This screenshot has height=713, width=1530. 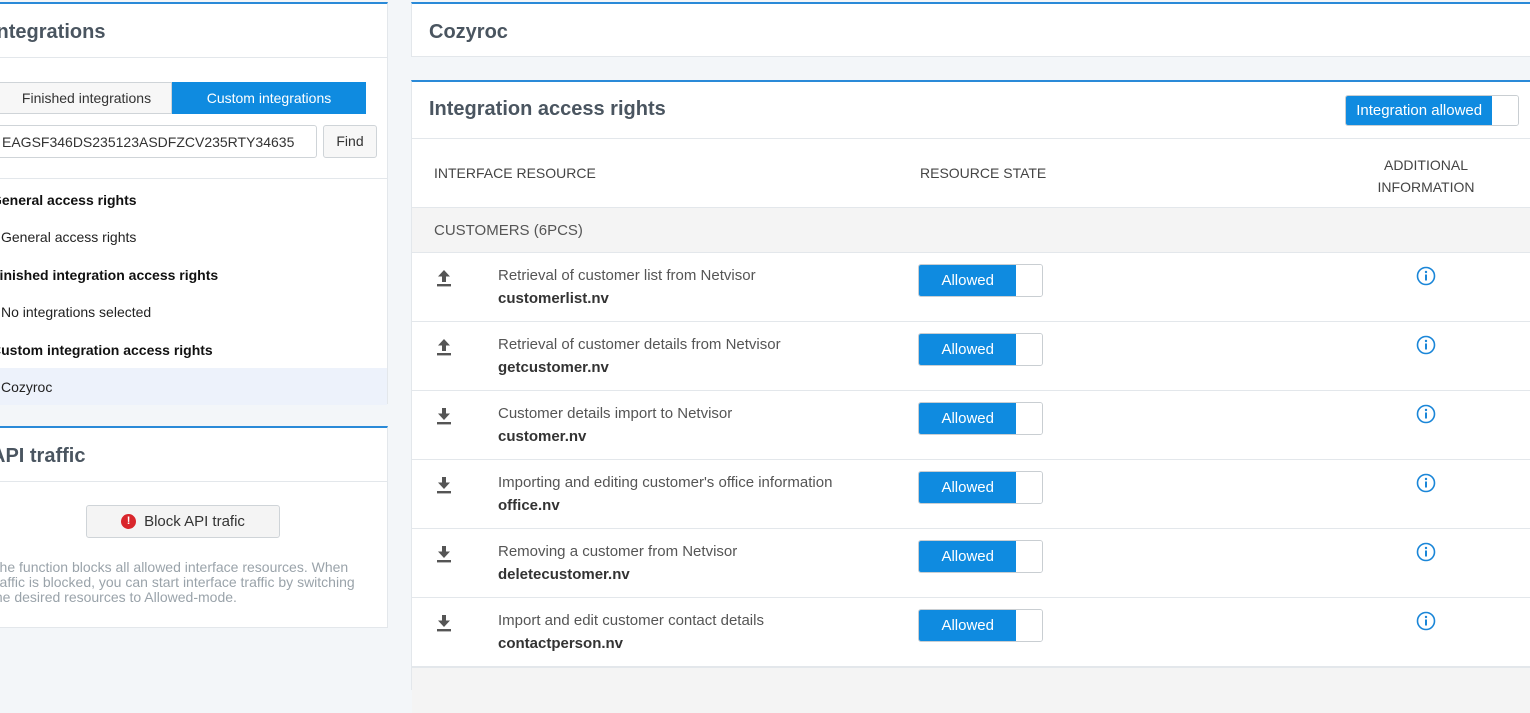 I want to click on resource-description: Retrieval of customer list from Netvisor, so click(x=627, y=275).